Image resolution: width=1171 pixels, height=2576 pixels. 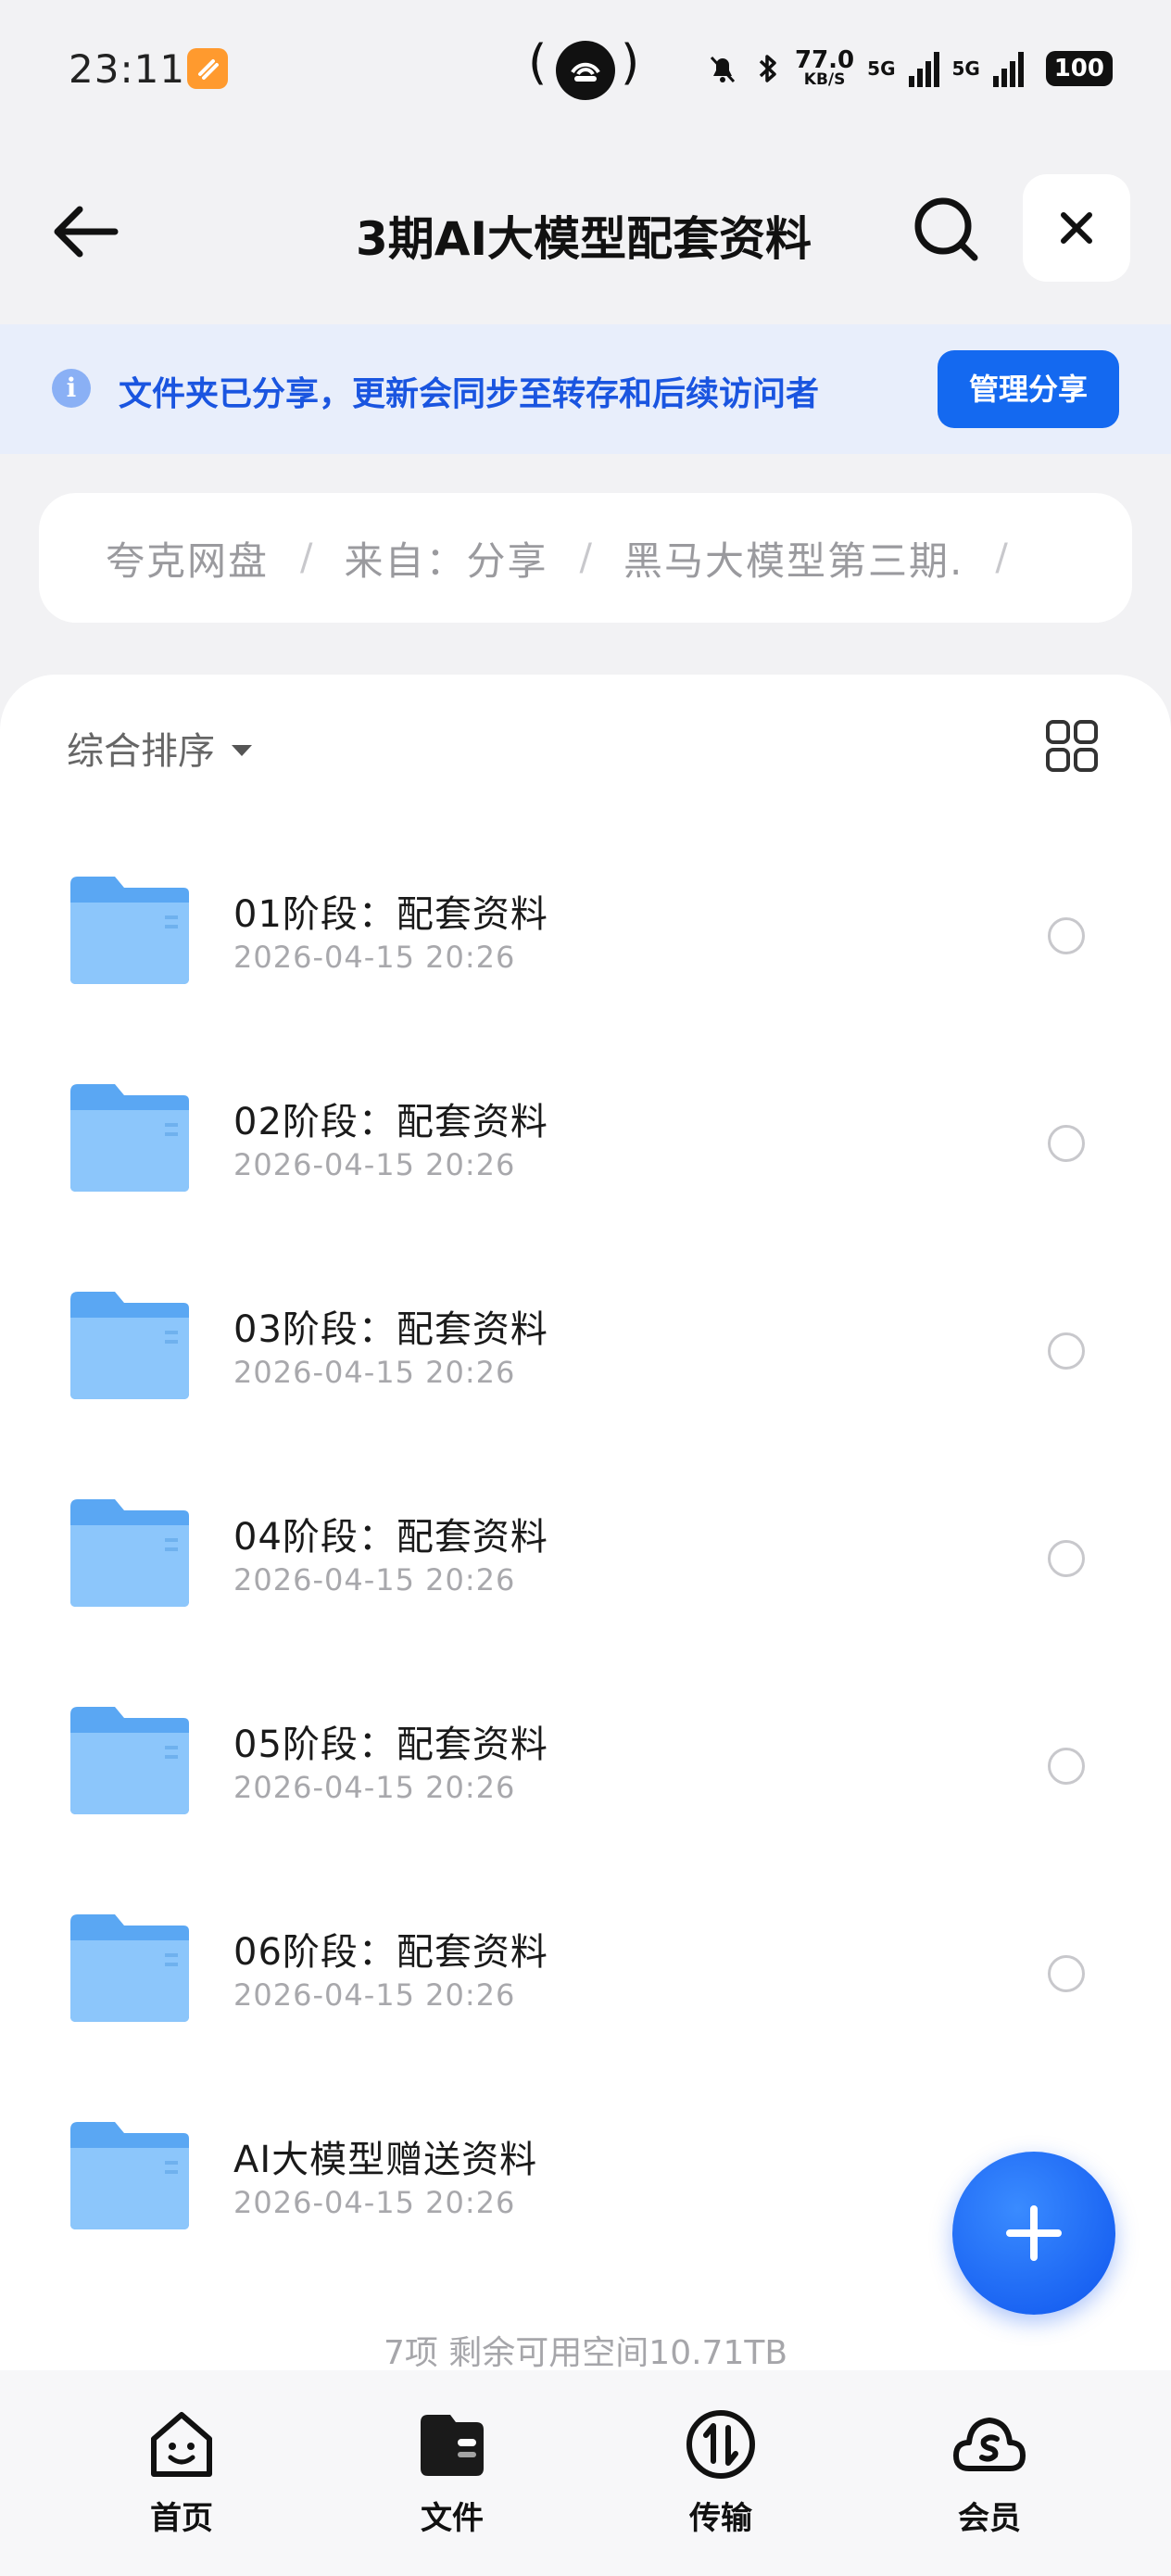 What do you see at coordinates (585, 926) in the screenshot?
I see `list-item: 01阶段：配套资料 2026-04-15 20:26` at bounding box center [585, 926].